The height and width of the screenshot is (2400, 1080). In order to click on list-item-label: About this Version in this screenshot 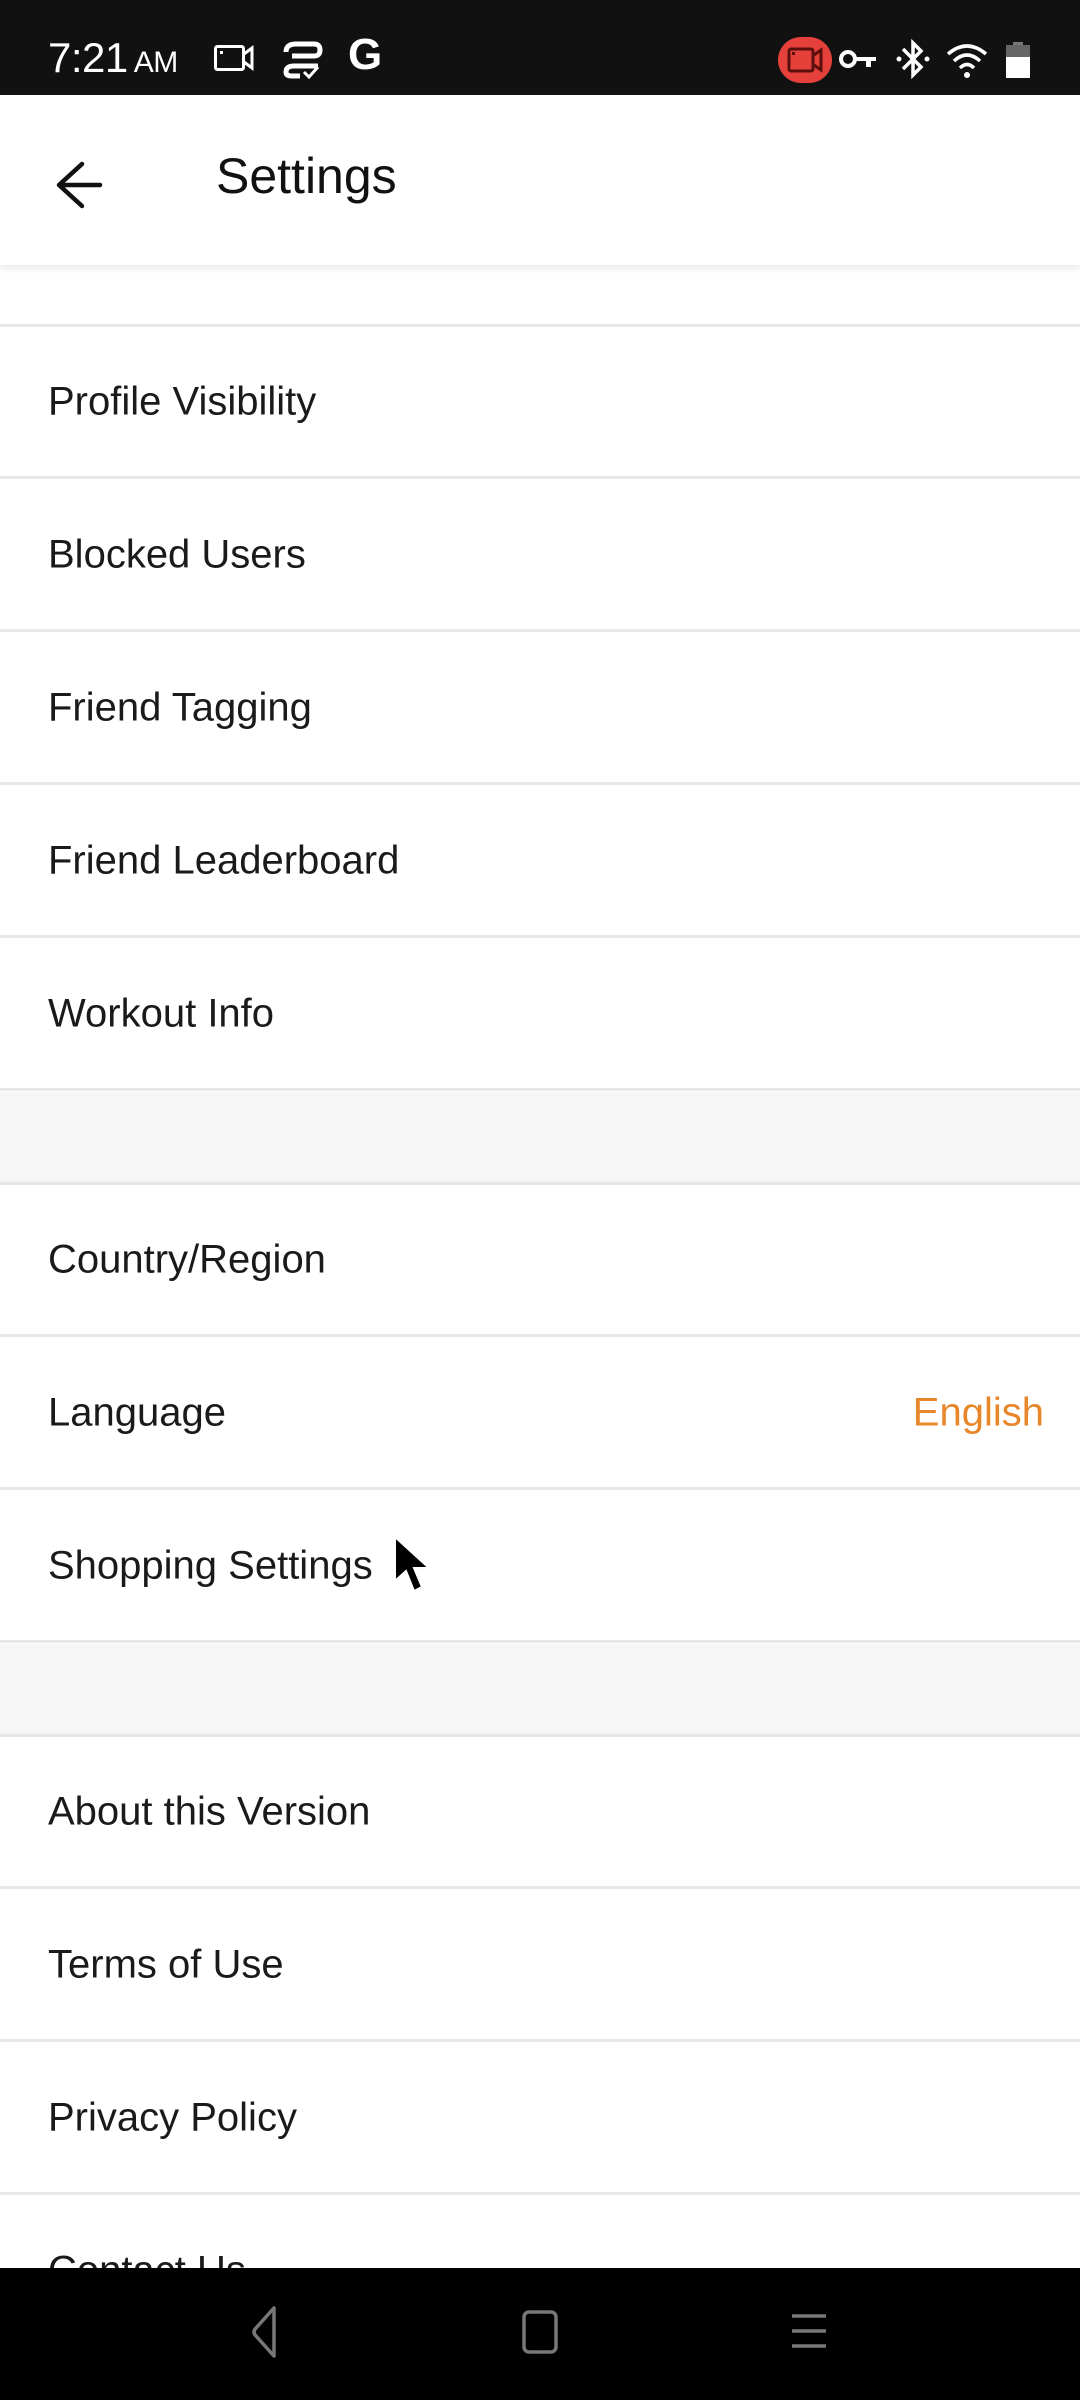, I will do `click(209, 1811)`.